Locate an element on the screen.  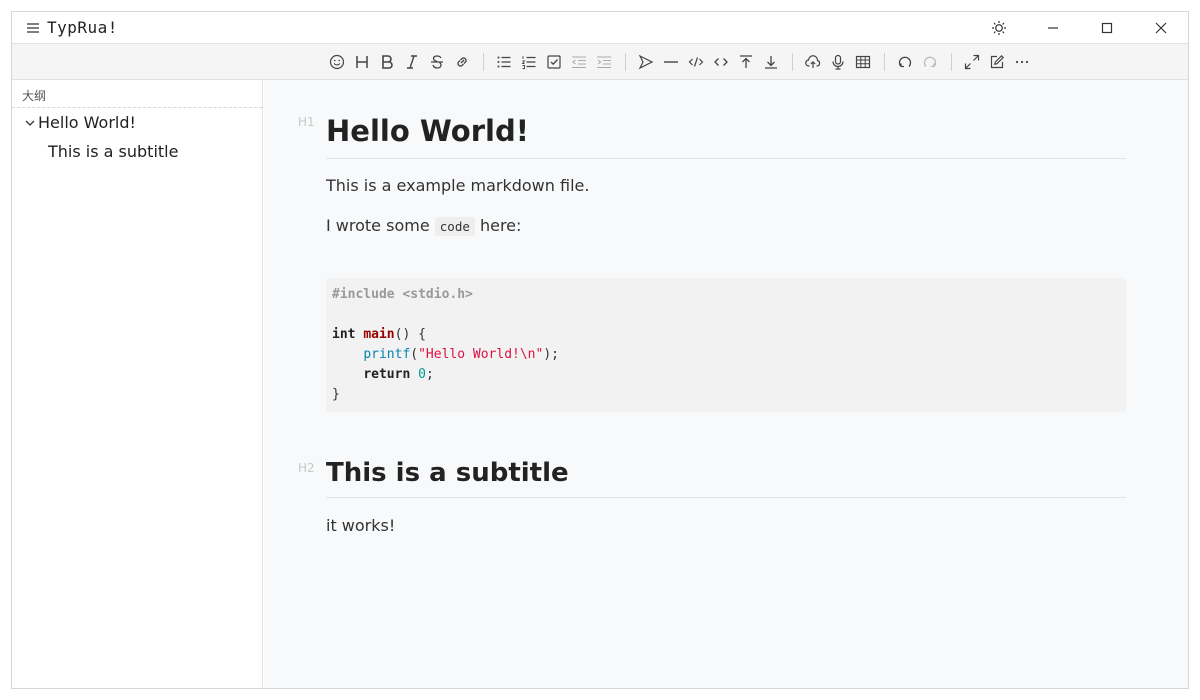
insert-before-icon is located at coordinates (746, 62).